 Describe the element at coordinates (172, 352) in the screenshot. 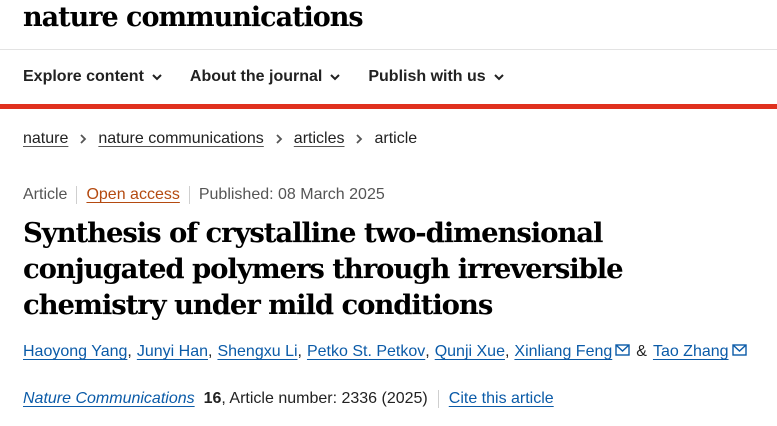

I see `author-link: Junyi Han` at that location.